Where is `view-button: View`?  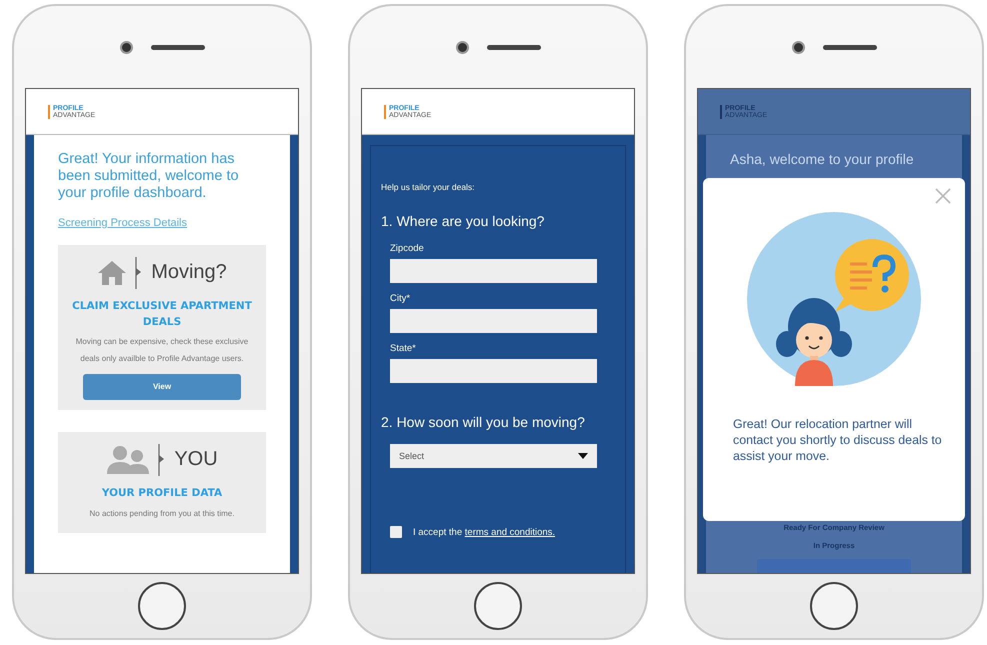 view-button: View is located at coordinates (162, 387).